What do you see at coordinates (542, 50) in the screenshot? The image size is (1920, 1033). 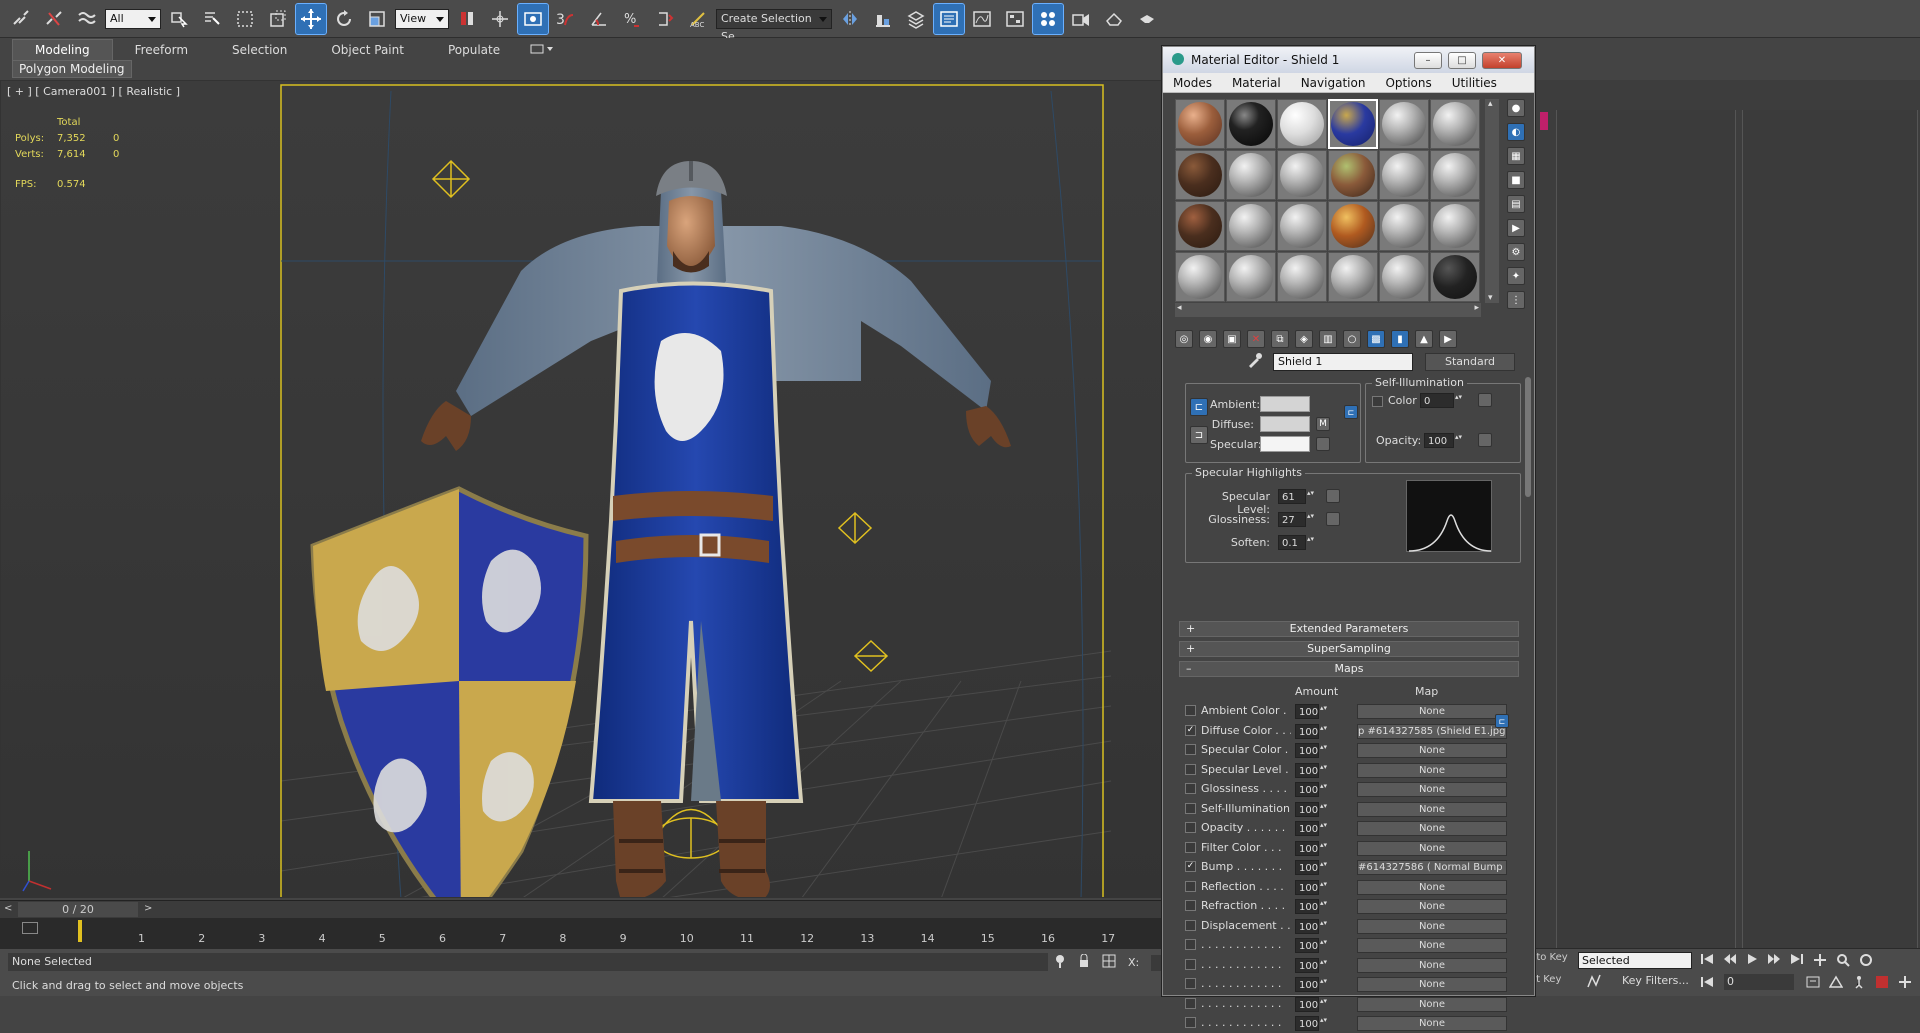 I see `ribbon-options-icon` at bounding box center [542, 50].